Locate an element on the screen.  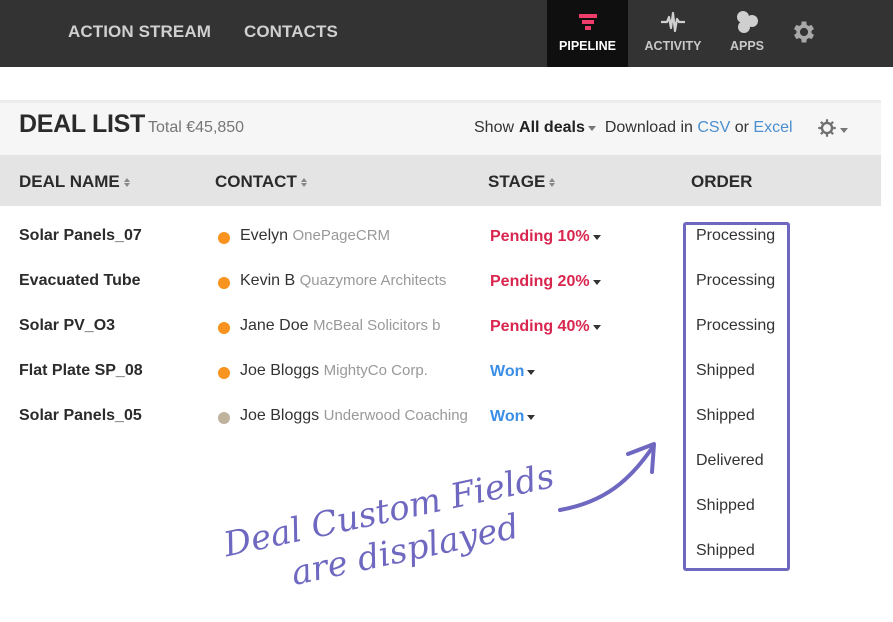
stage-label: Pending 40% is located at coordinates (540, 326).